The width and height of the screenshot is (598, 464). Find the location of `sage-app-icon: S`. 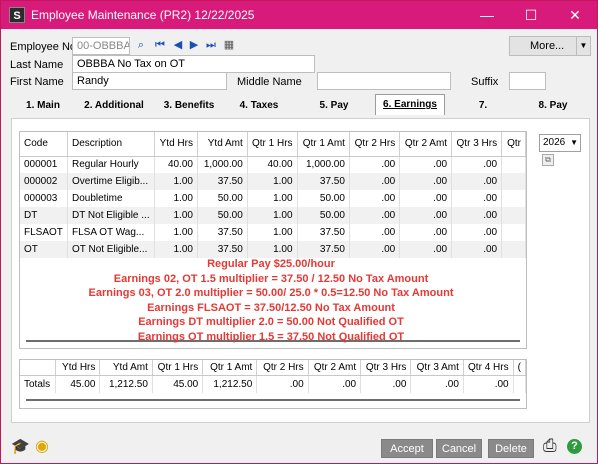

sage-app-icon: S is located at coordinates (17, 15).